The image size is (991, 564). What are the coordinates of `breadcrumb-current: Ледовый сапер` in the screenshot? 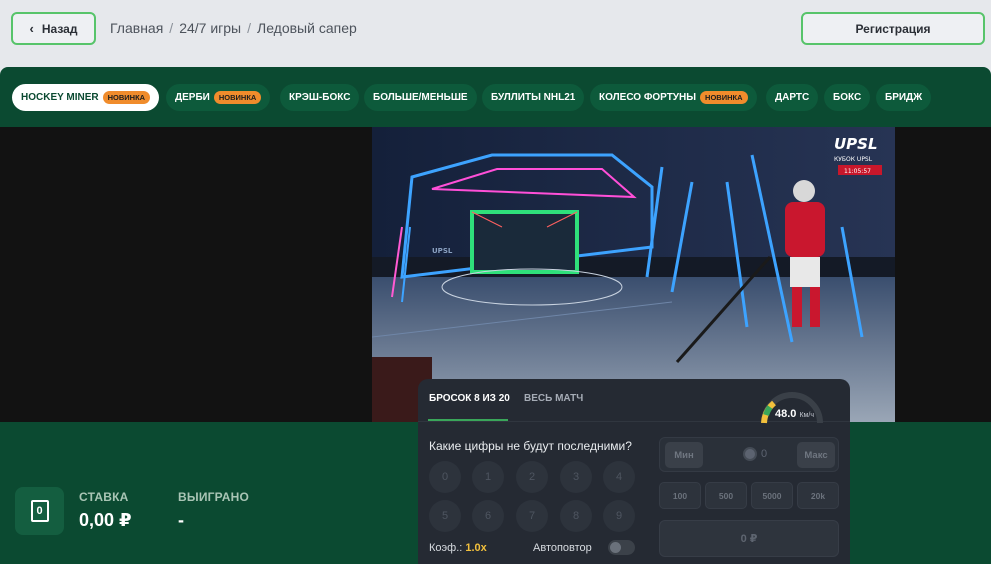 It's located at (307, 28).